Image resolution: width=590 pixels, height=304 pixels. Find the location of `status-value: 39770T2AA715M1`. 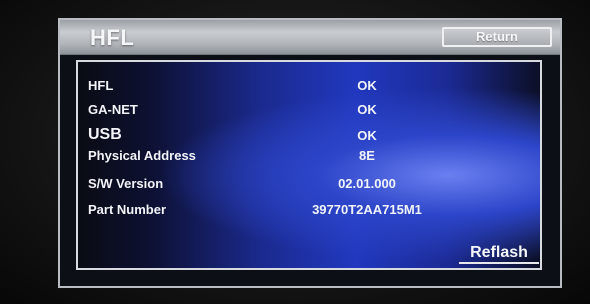

status-value: 39770T2AA715M1 is located at coordinates (367, 209).